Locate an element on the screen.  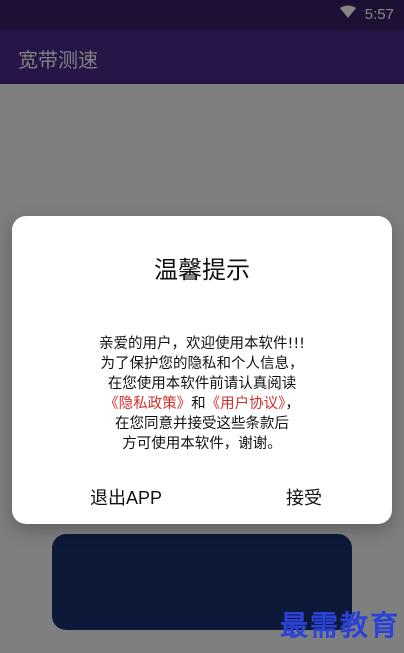
exit-app-button: 退出APP is located at coordinates (126, 497).